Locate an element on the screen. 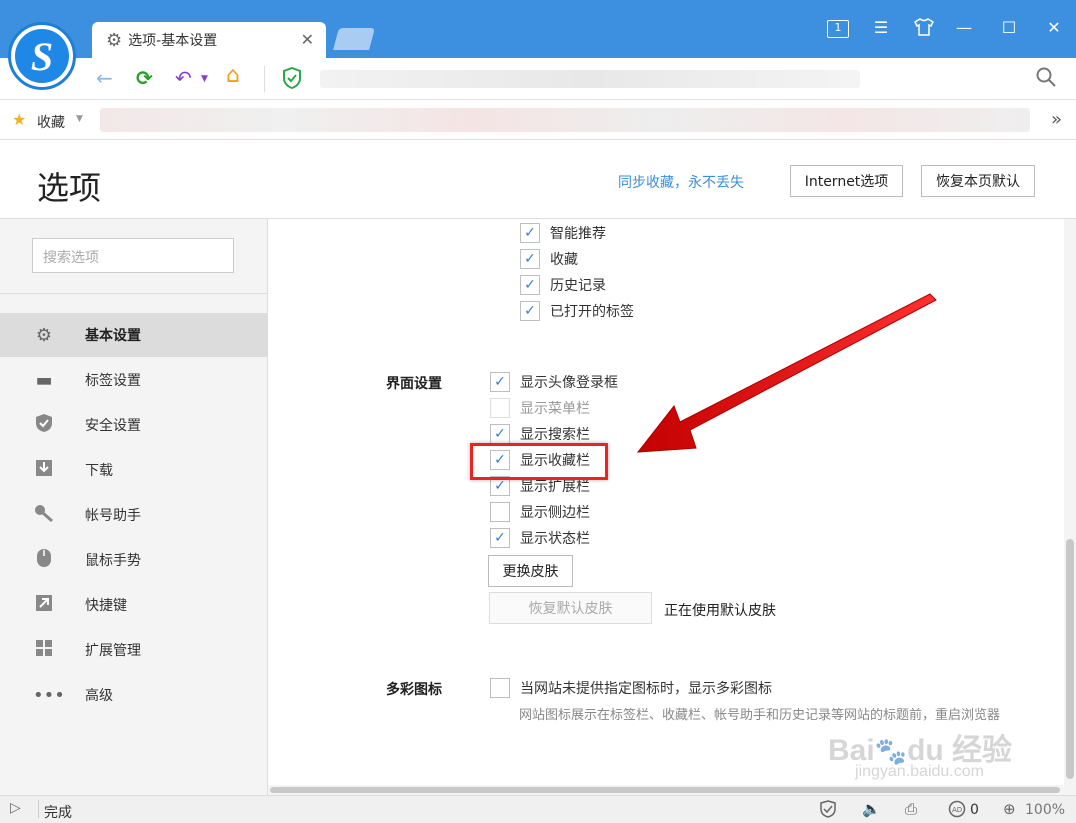 The image size is (1076, 823). zoom-level: 100% is located at coordinates (1045, 810).